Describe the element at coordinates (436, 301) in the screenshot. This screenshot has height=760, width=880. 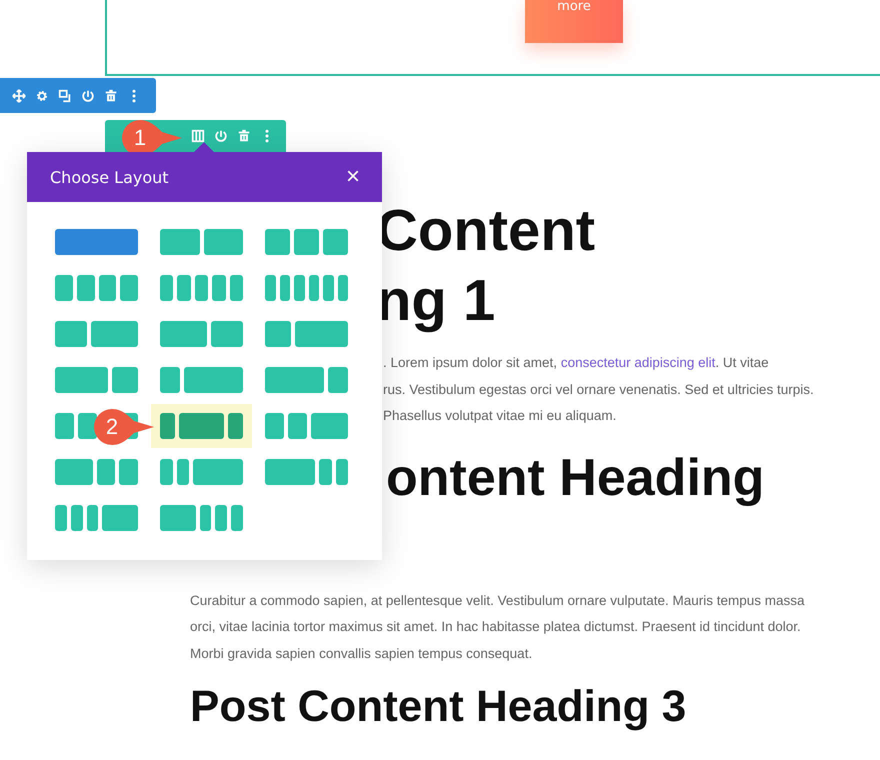
I see `heading-text: ng 1` at that location.